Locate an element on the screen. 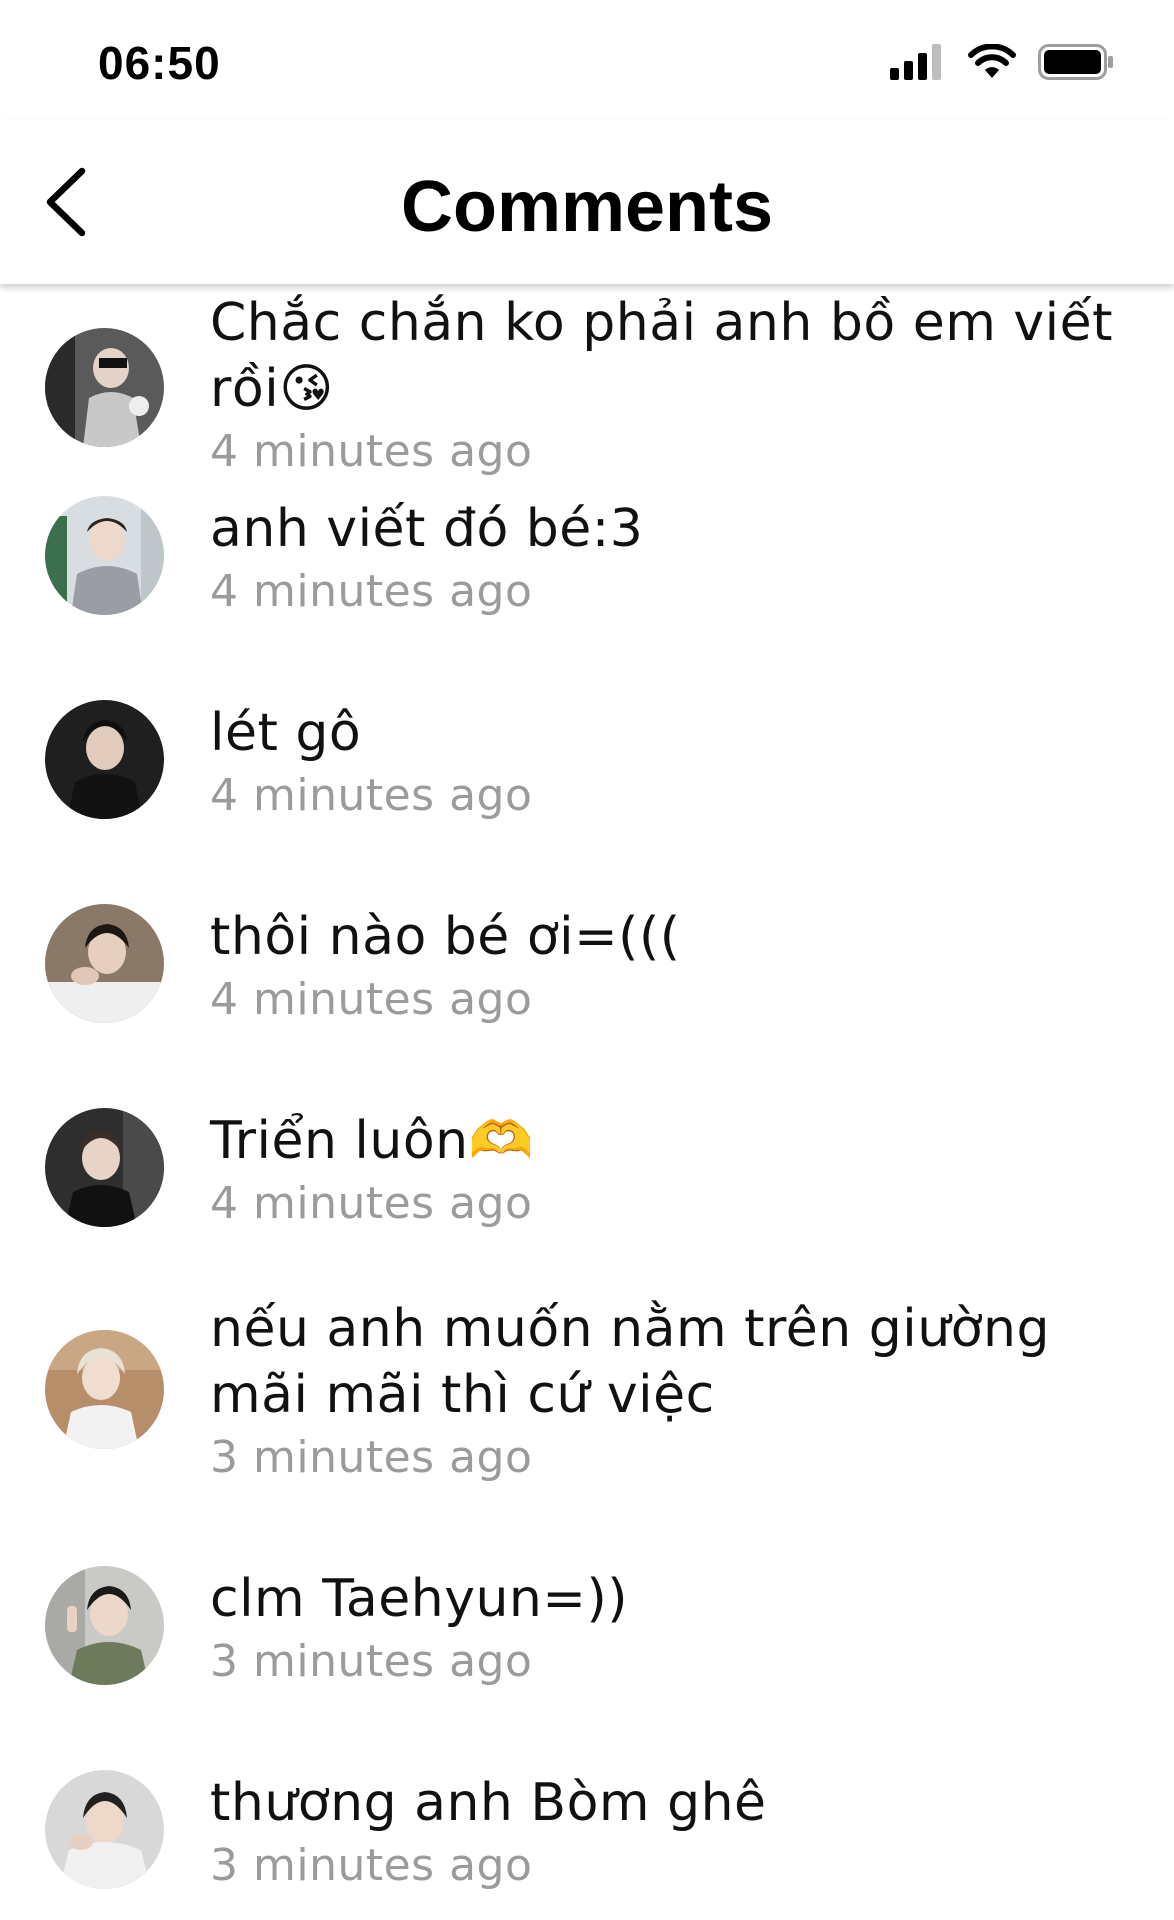 This screenshot has width=1174, height=1920. comment-text: anh viết đó bé:3 is located at coordinates (427, 529).